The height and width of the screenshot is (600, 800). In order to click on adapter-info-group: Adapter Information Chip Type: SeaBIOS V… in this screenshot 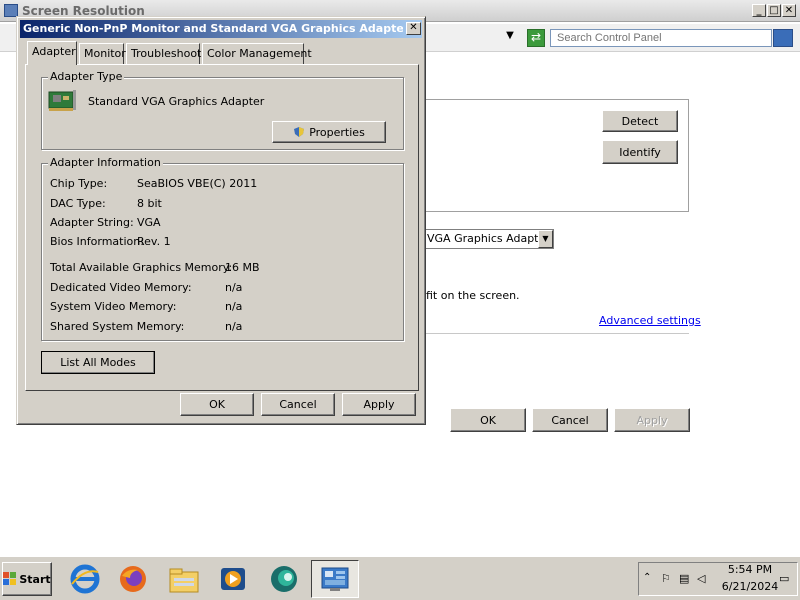, I will do `click(222, 248)`.